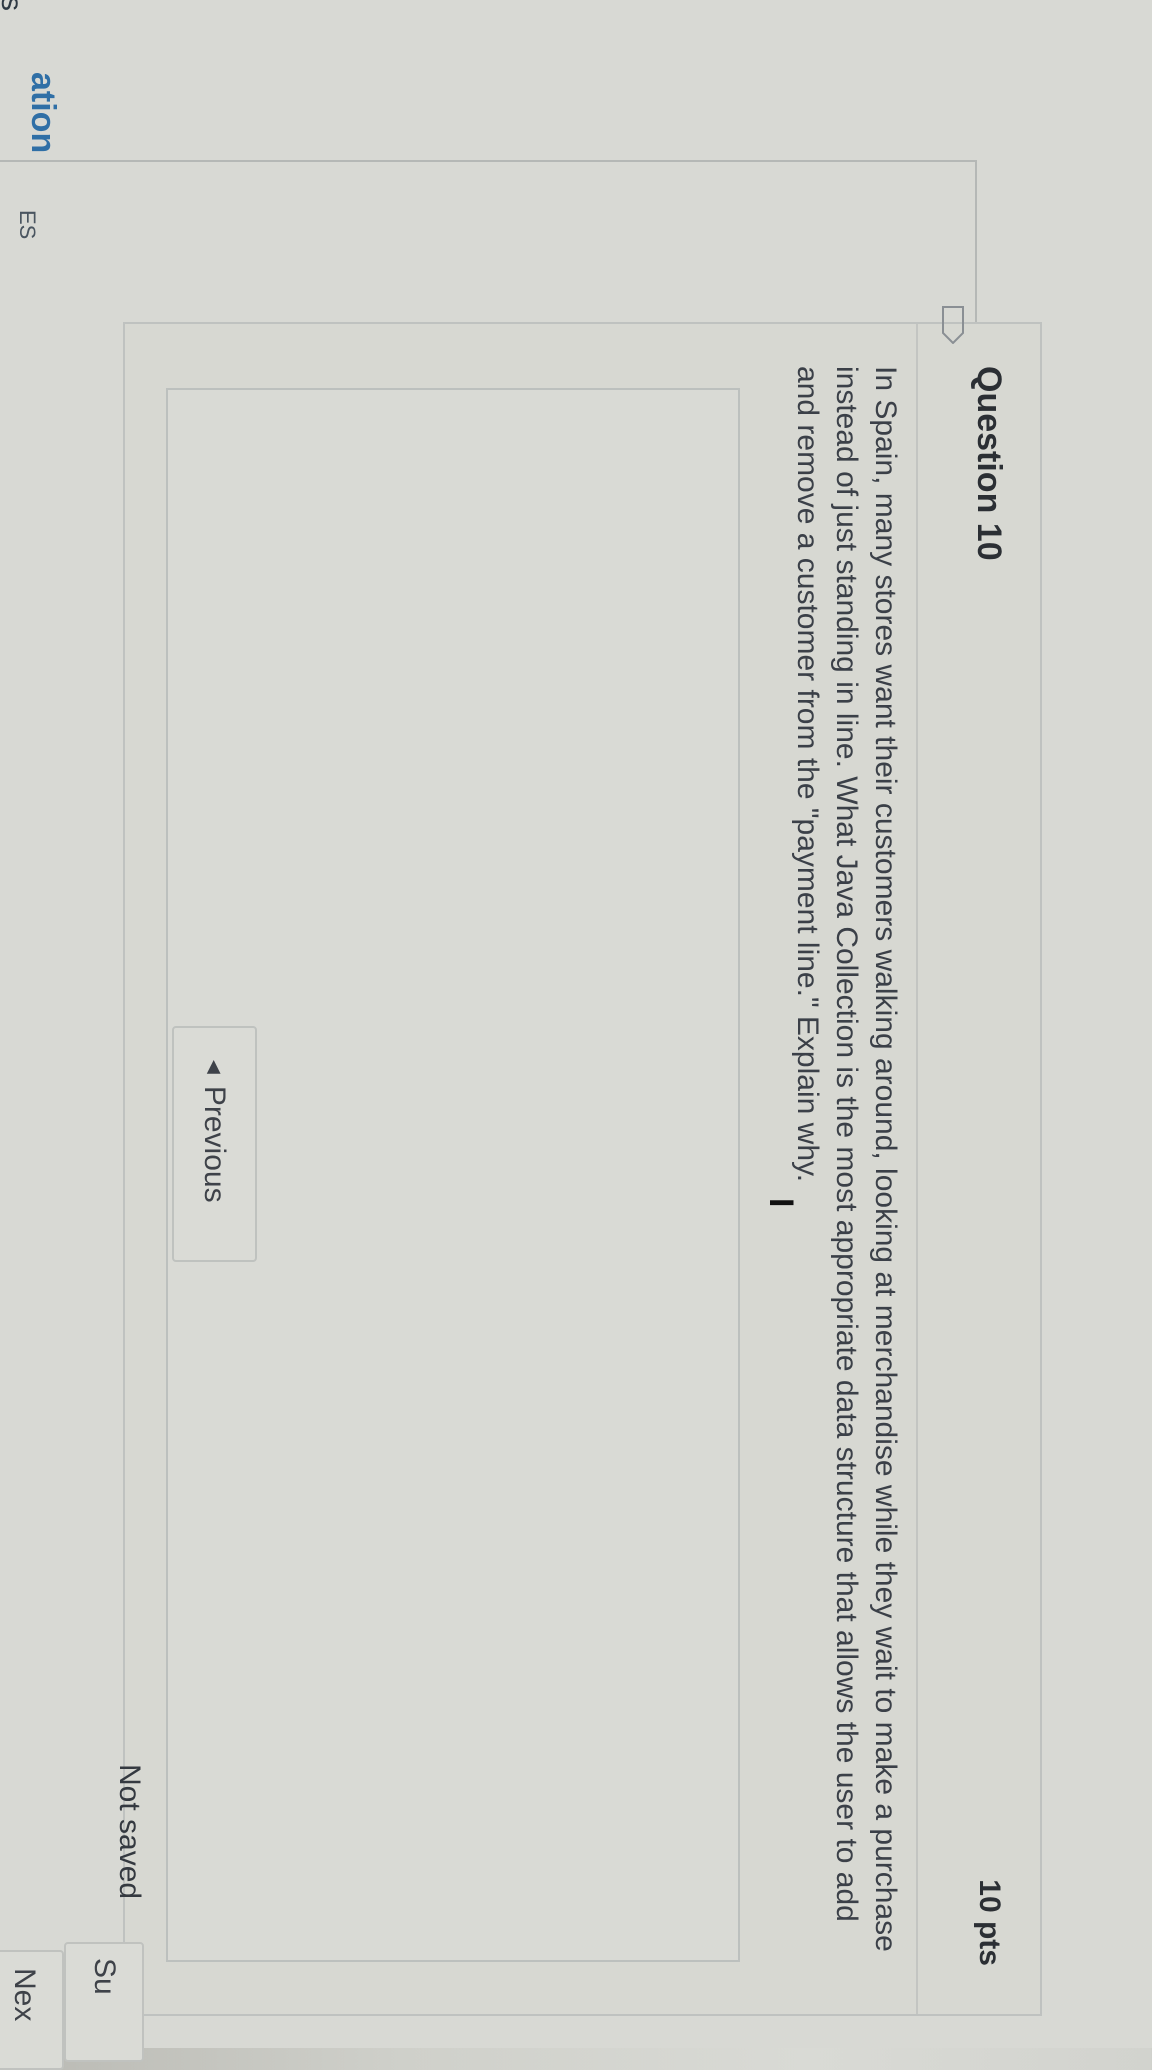  I want to click on left-triangle-icon: ◀, so click(215, 1067).